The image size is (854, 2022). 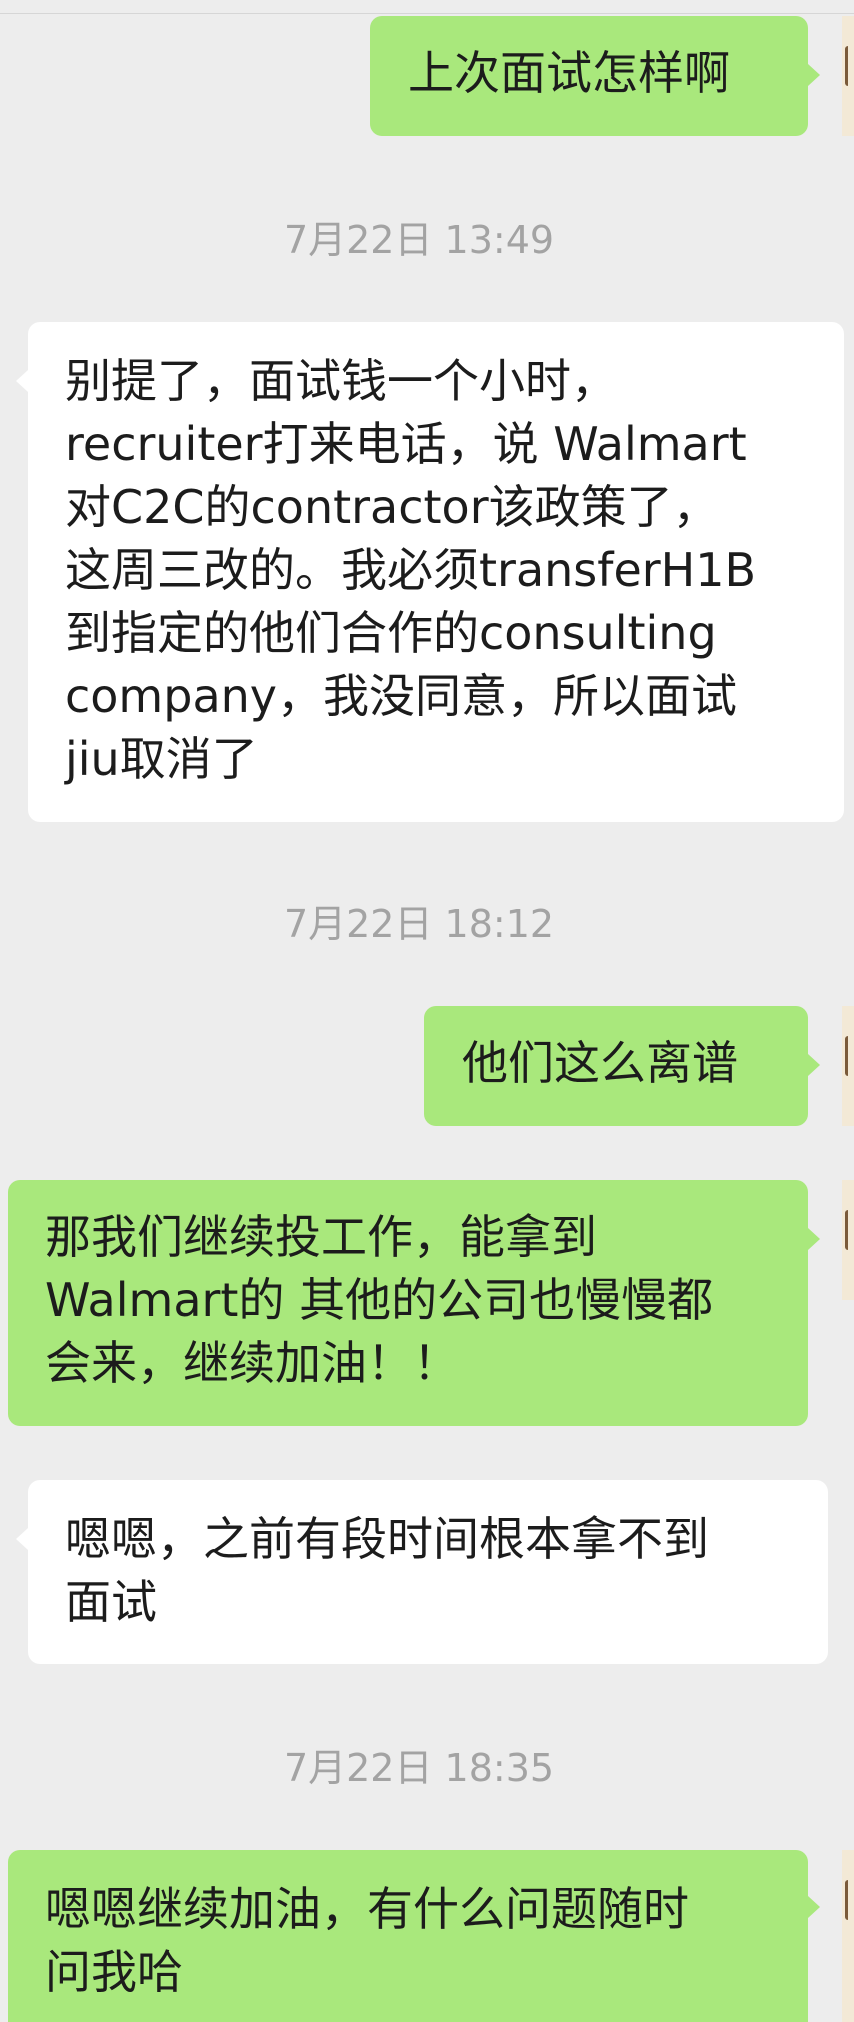 What do you see at coordinates (589, 76) in the screenshot?
I see `sent-message-bubble: 上次面试怎样啊` at bounding box center [589, 76].